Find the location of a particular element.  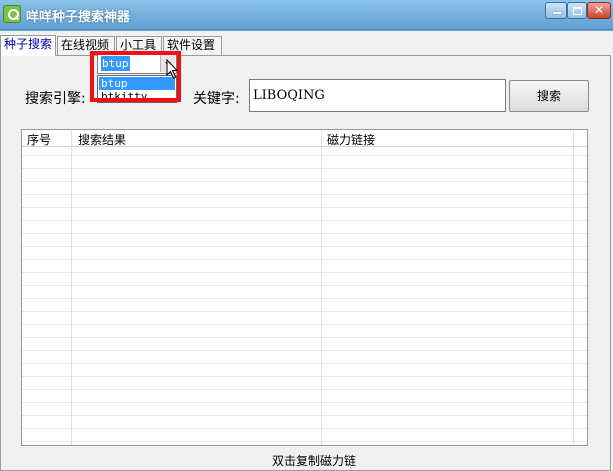

table-header: 序号 搜索结果 磁力链接 is located at coordinates (304, 138).